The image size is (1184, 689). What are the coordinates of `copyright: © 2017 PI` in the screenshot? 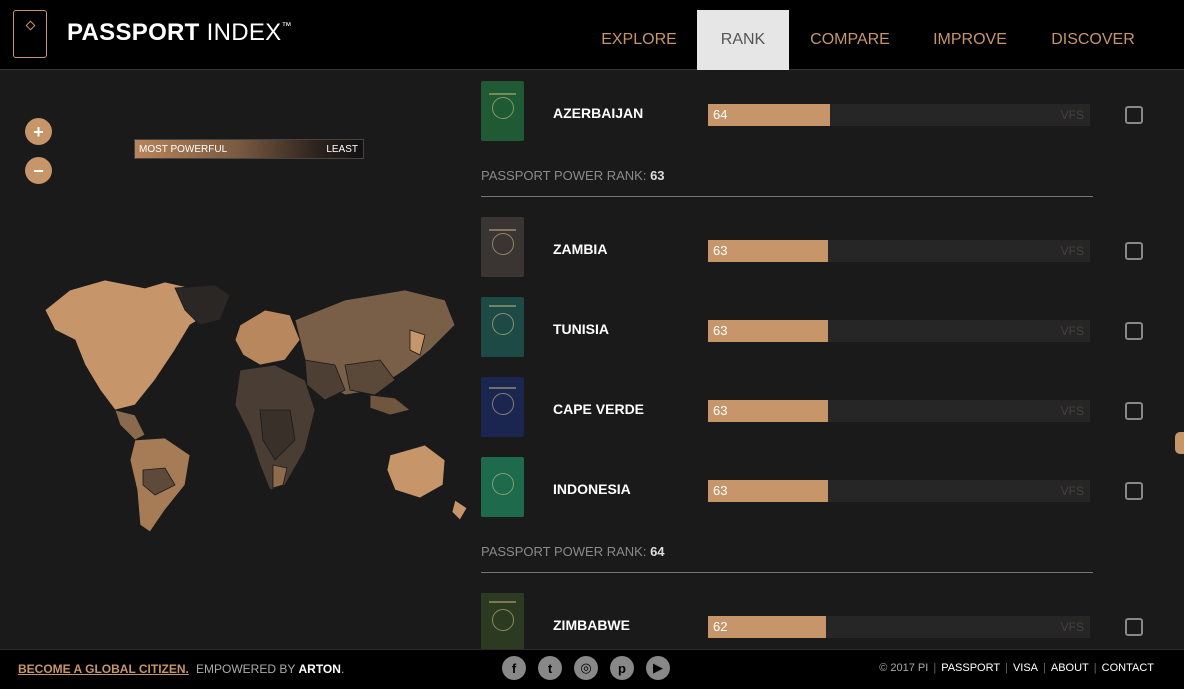 It's located at (904, 668).